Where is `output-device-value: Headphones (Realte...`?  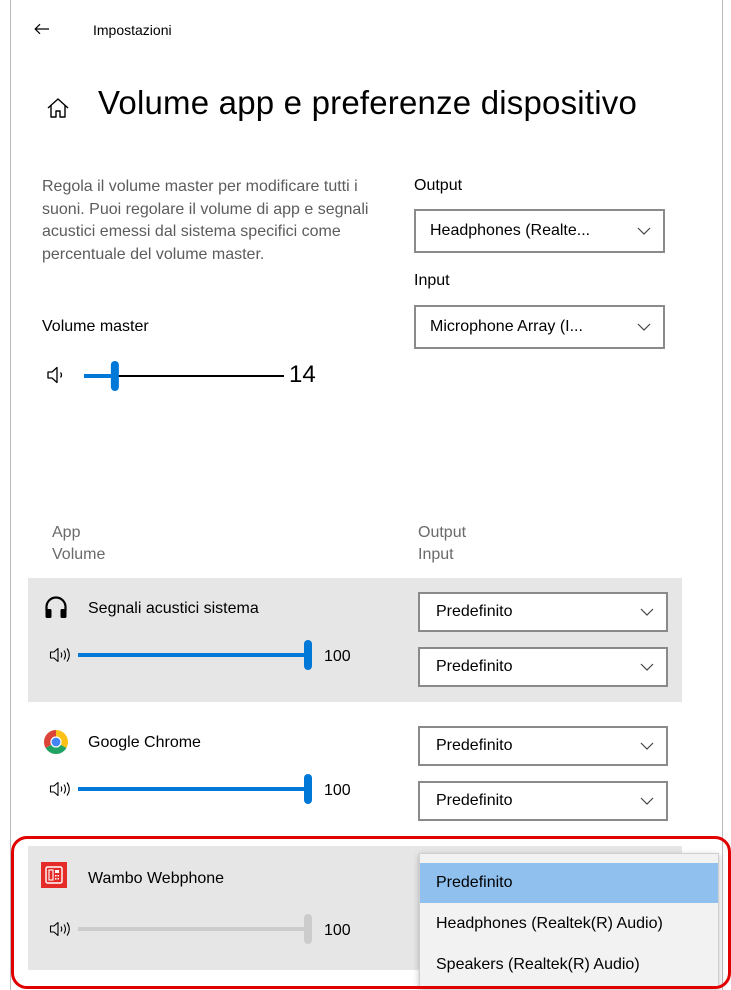 output-device-value: Headphones (Realte... is located at coordinates (510, 230).